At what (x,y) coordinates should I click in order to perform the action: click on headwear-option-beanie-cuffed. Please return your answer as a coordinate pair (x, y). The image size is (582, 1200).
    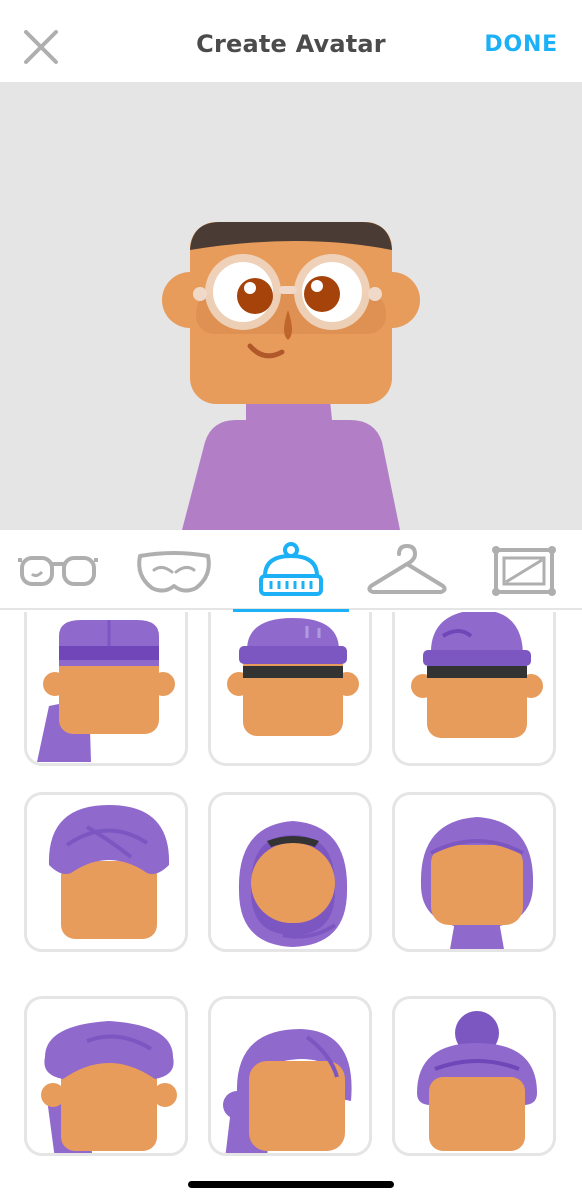
    Looking at the image, I should click on (290, 689).